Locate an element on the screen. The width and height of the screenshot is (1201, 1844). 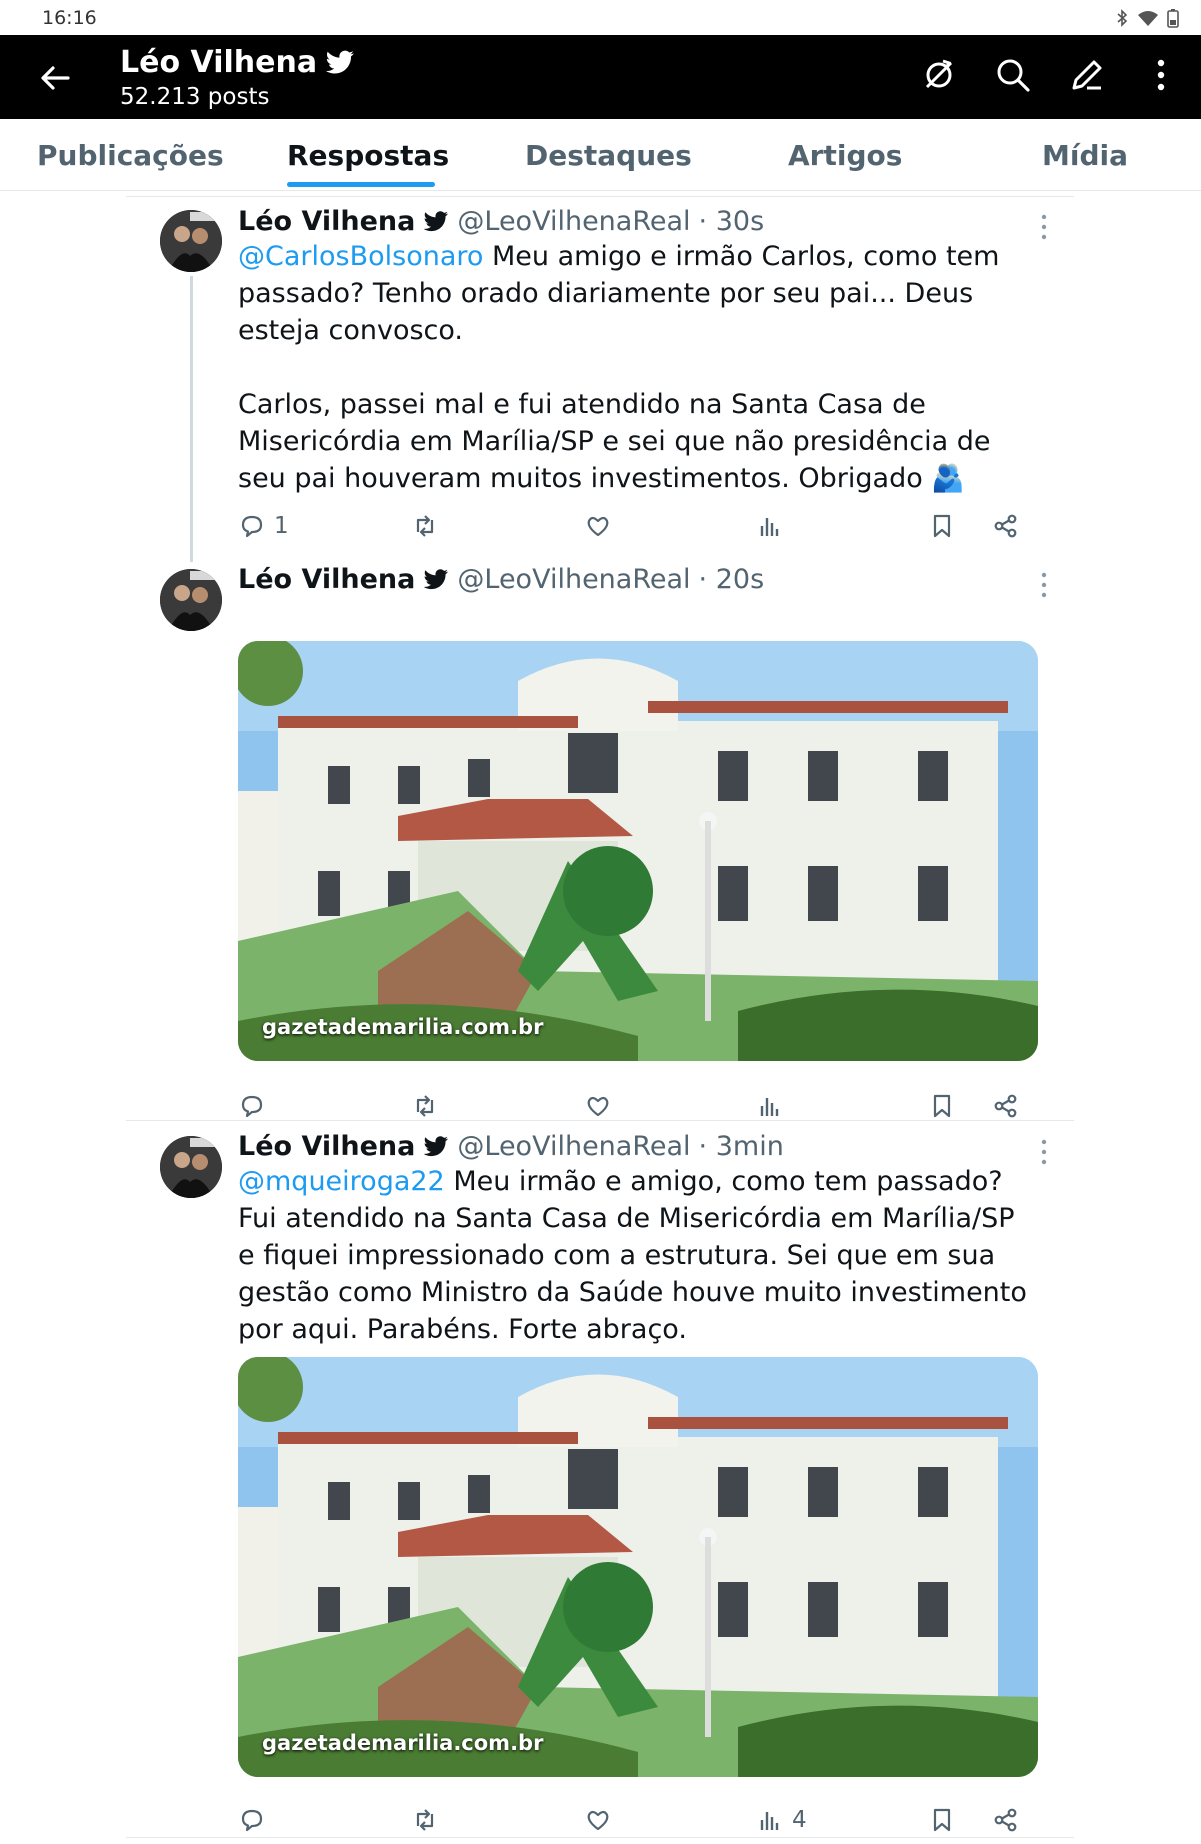
profile-post-count: 52.213 posts is located at coordinates (195, 97).